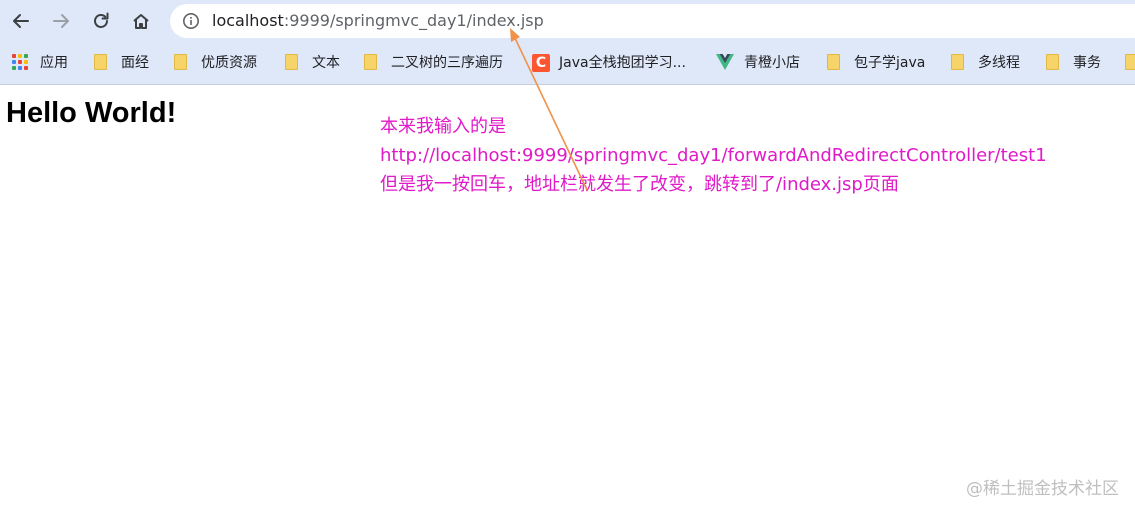 The height and width of the screenshot is (515, 1135). I want to click on watermark: @稀土掘金技术社区, so click(1042, 489).